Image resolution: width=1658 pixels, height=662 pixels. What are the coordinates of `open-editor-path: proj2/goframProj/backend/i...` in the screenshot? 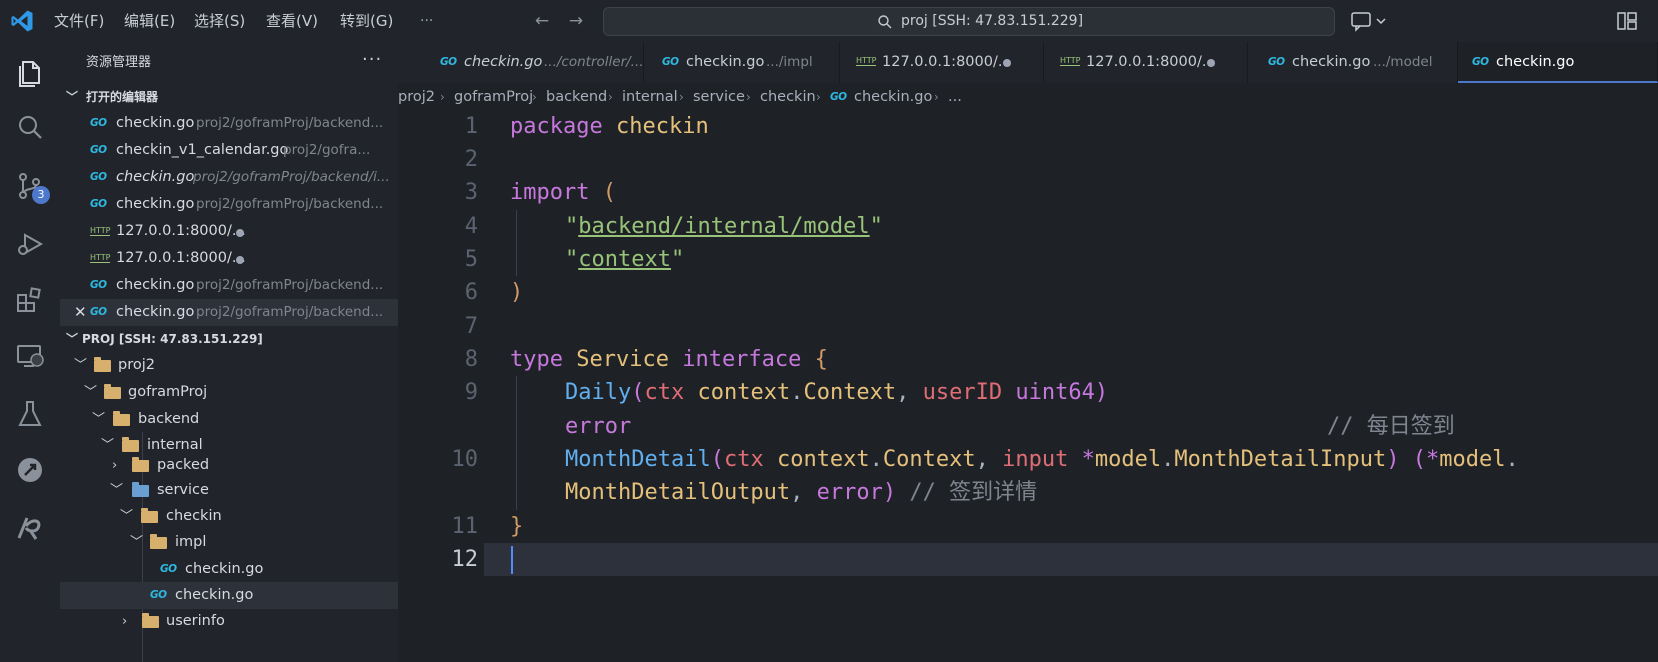 It's located at (291, 177).